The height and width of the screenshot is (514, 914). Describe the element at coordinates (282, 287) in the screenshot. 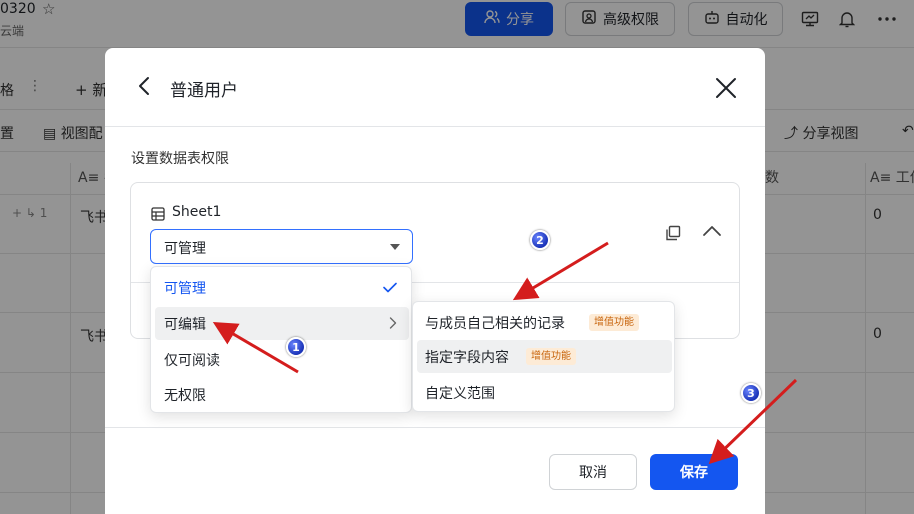

I see `menu-item-manage: 可管理` at that location.